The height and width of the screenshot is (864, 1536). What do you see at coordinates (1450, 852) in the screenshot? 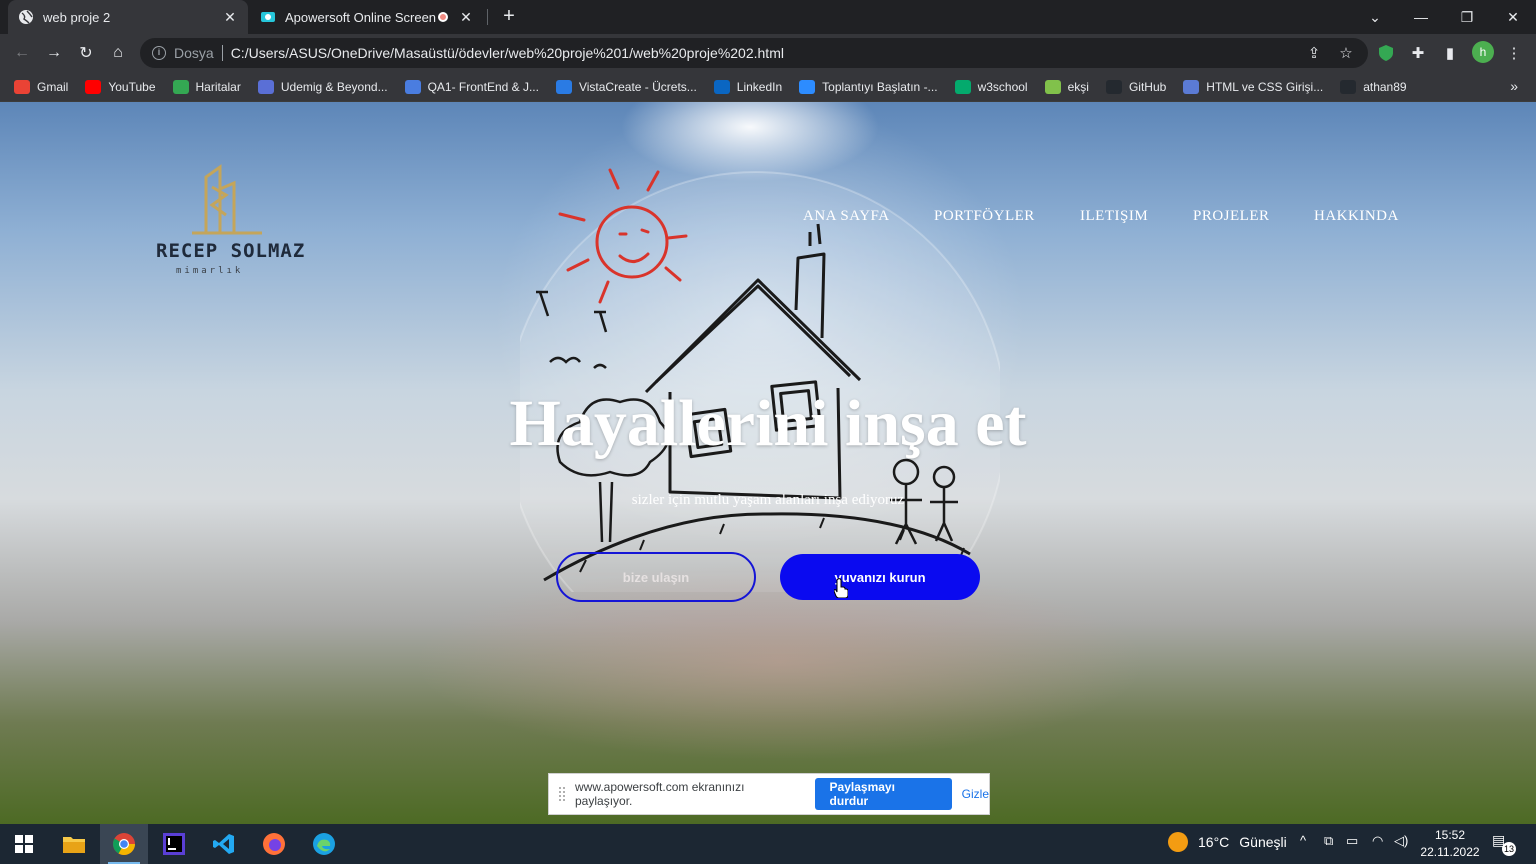
I see `clock-date: 22.11.2022` at bounding box center [1450, 852].